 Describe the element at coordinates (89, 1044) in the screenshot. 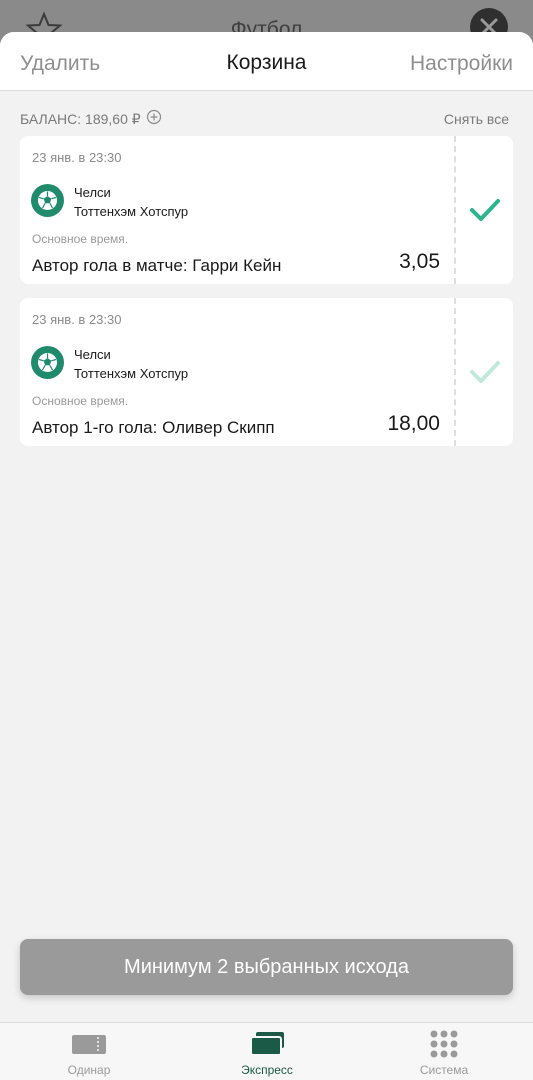

I see `ticket-icon` at that location.